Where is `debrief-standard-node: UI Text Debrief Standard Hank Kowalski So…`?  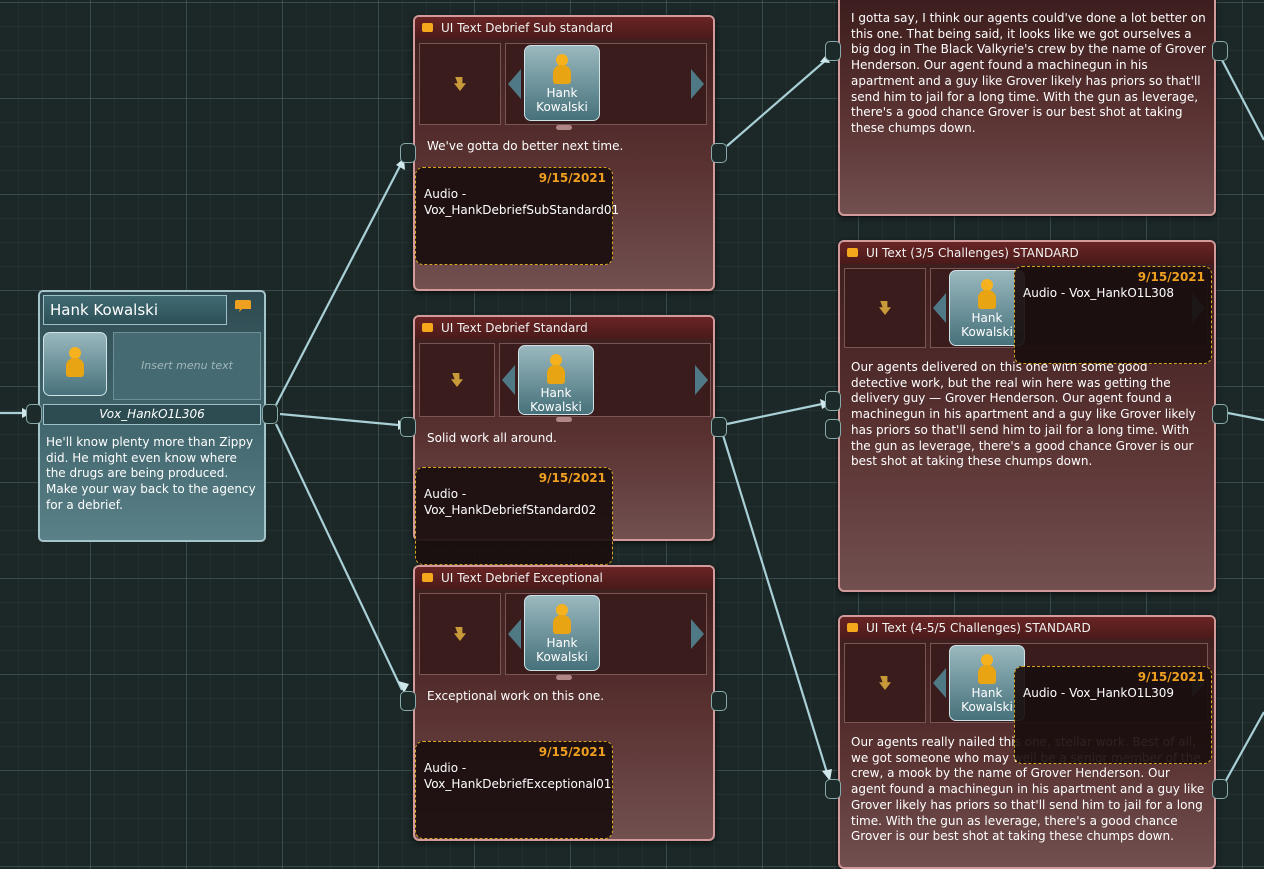
debrief-standard-node: UI Text Debrief Standard Hank Kowalski So… is located at coordinates (564, 440).